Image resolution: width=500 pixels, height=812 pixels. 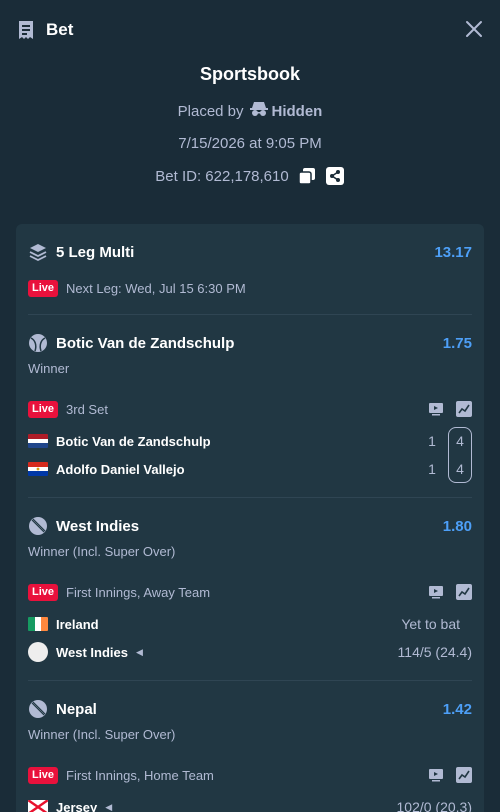 What do you see at coordinates (250, 592) in the screenshot?
I see `leg-live-row: Live First Innings, Away Team` at bounding box center [250, 592].